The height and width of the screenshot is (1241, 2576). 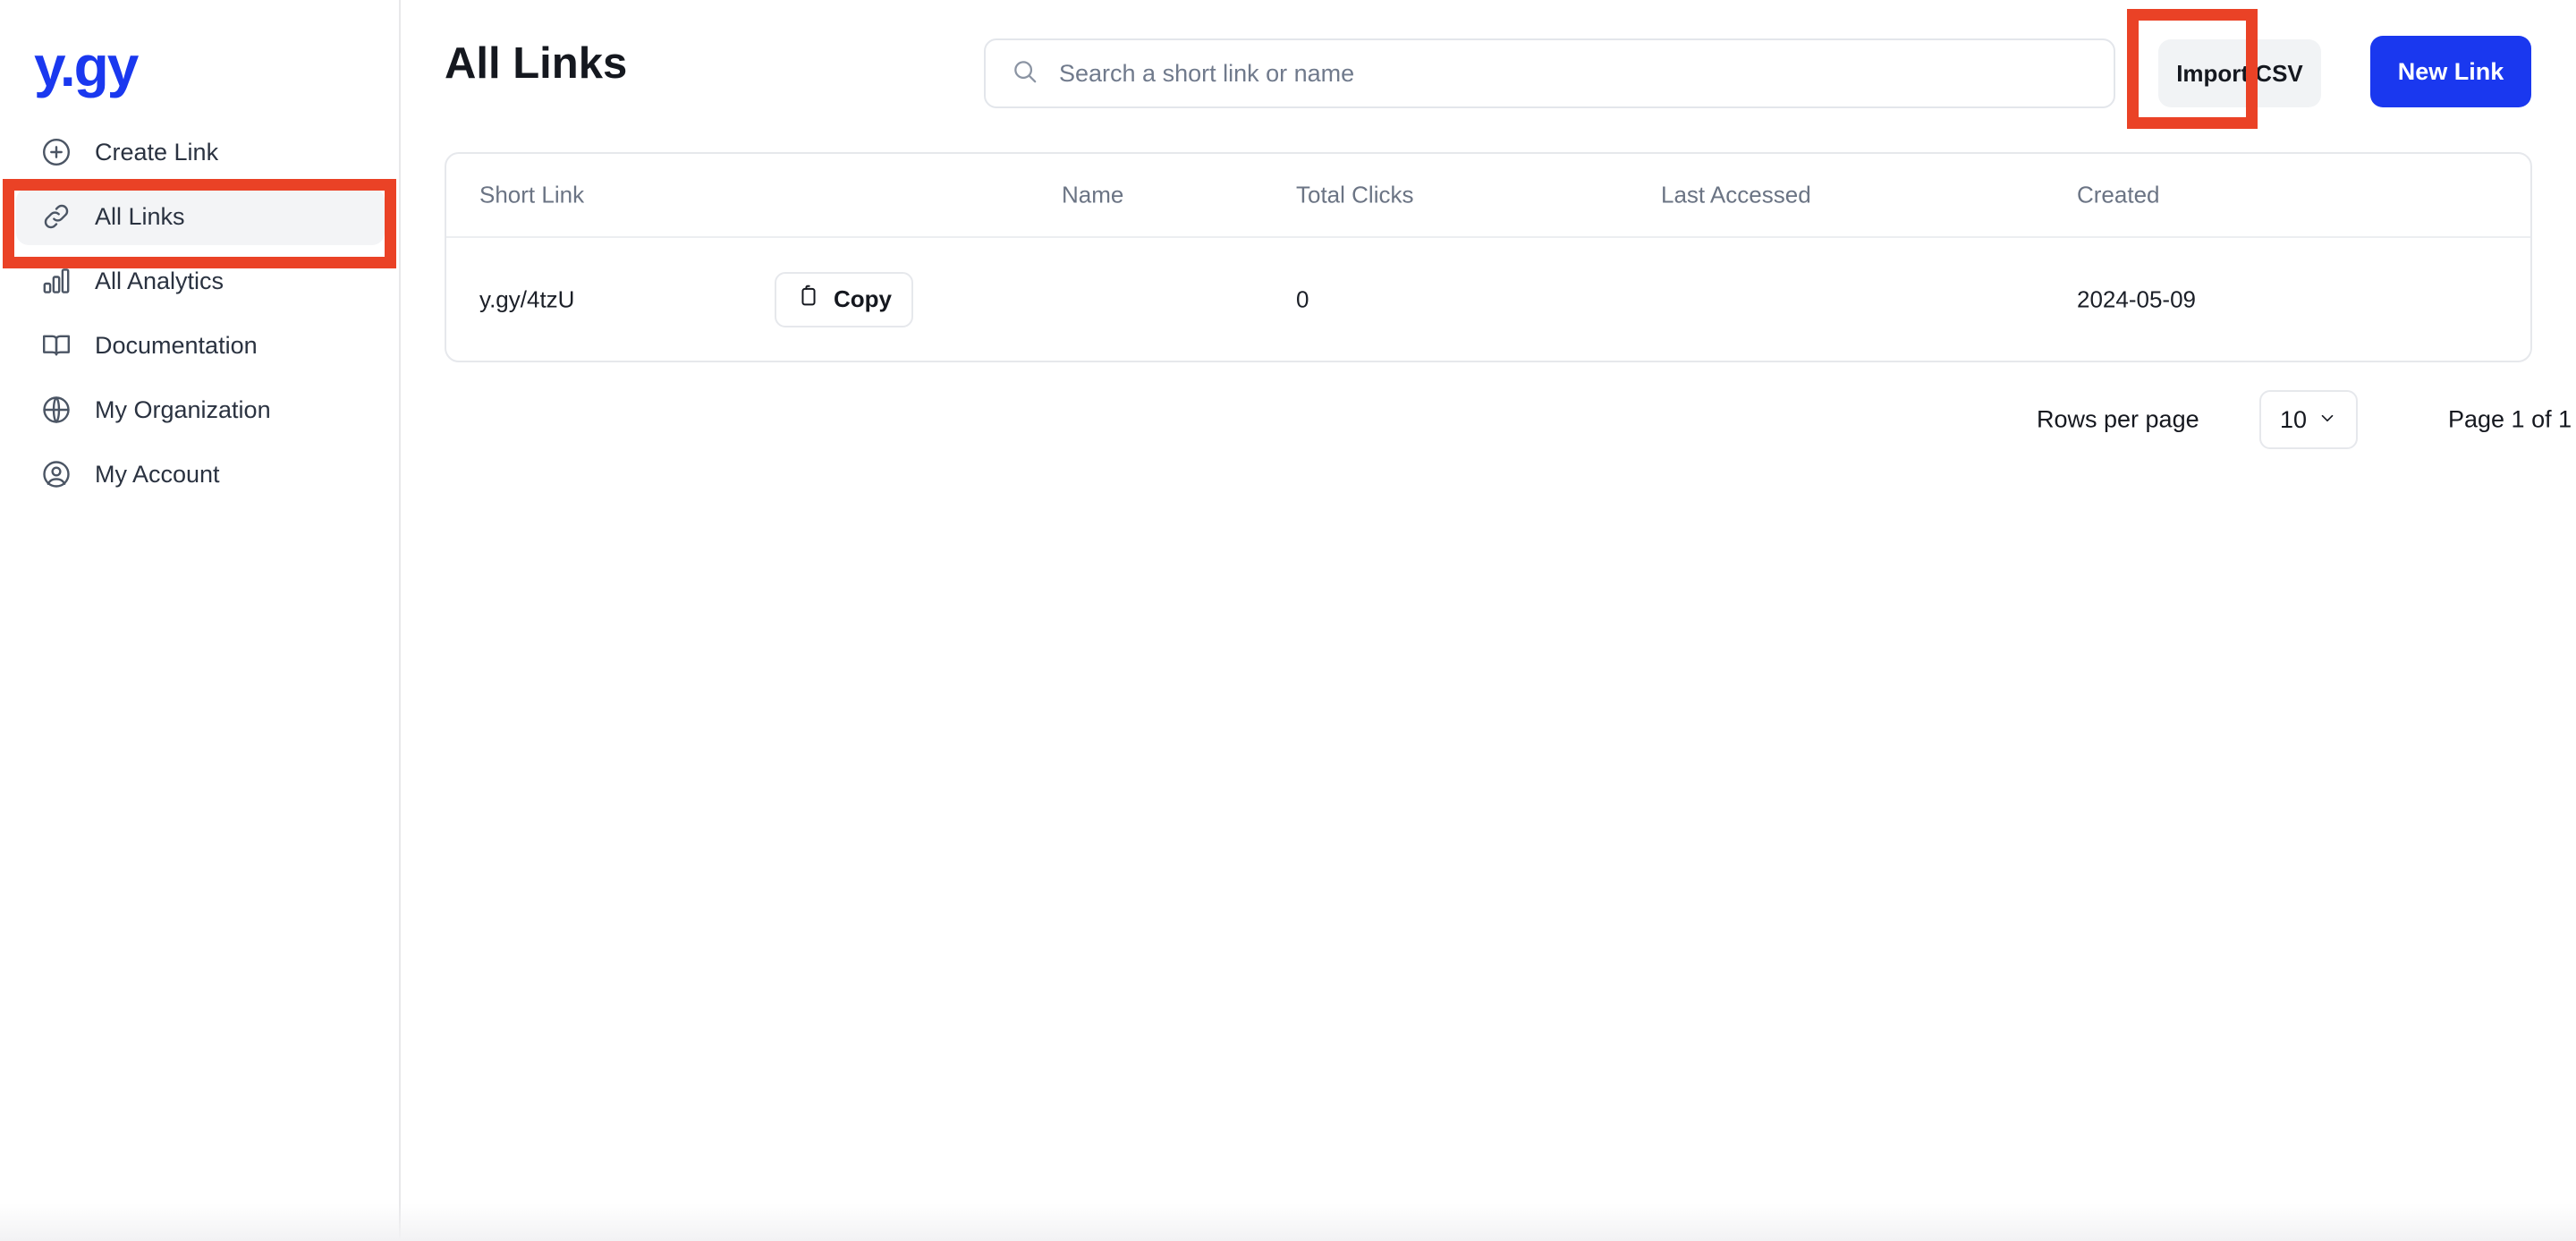 I want to click on sidebar-item-my-organization: My Organization, so click(x=200, y=409).